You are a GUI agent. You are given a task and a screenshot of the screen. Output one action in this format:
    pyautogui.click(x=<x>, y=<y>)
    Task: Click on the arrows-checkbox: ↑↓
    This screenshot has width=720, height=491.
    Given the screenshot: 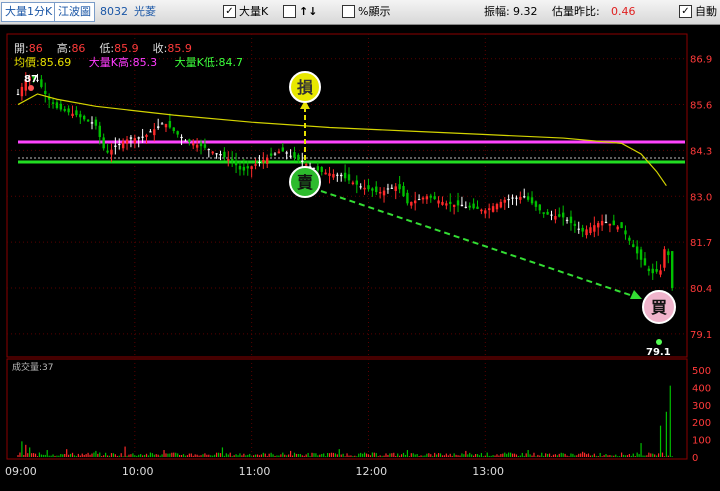 What is the action you would take?
    pyautogui.click(x=300, y=12)
    